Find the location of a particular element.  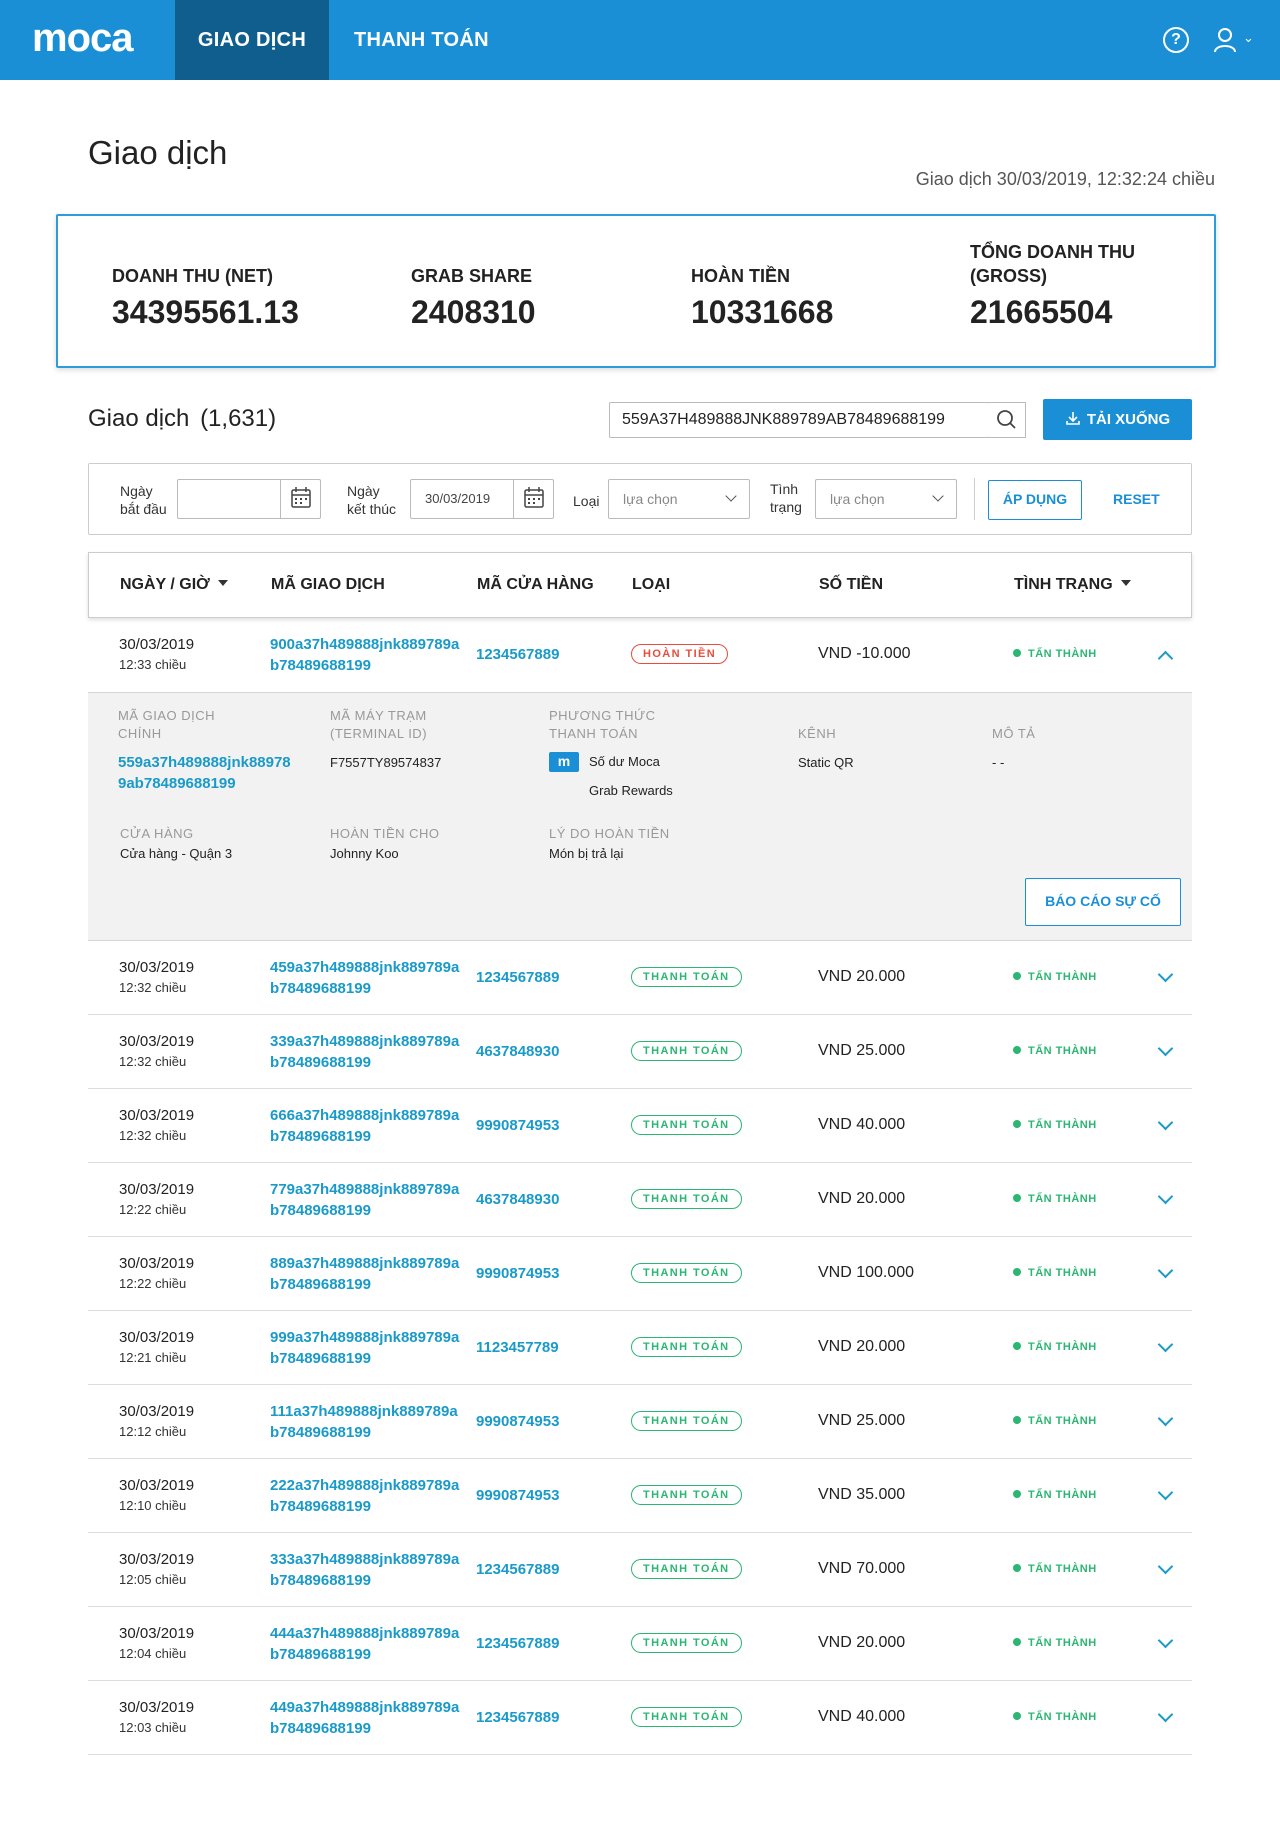

transaction-id-link: 449a37h489888jnk889789ab78489688199 is located at coordinates (365, 1718).